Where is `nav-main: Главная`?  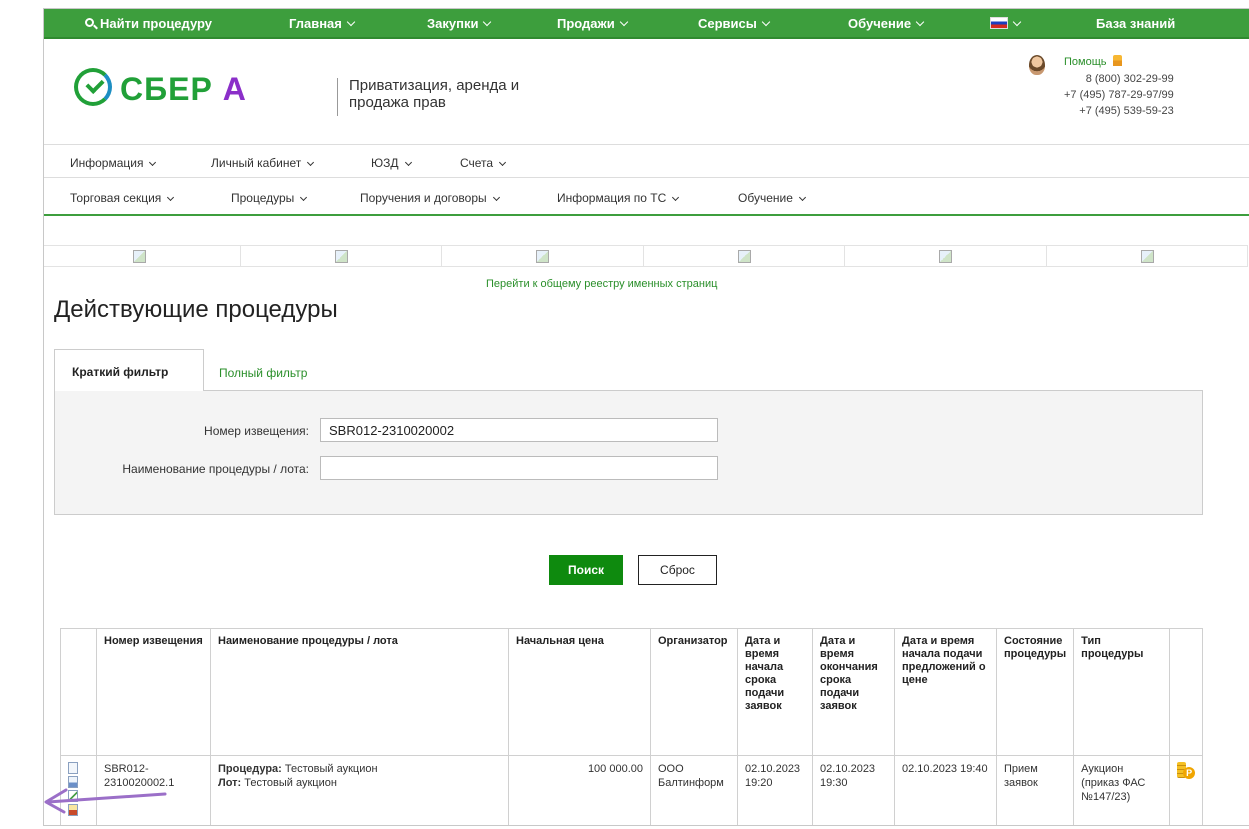
nav-main: Главная is located at coordinates (322, 23).